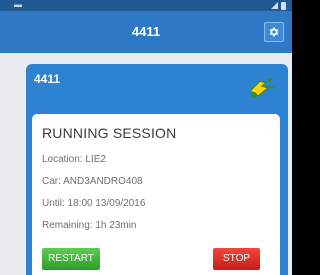  I want to click on signal-icon, so click(274, 5).